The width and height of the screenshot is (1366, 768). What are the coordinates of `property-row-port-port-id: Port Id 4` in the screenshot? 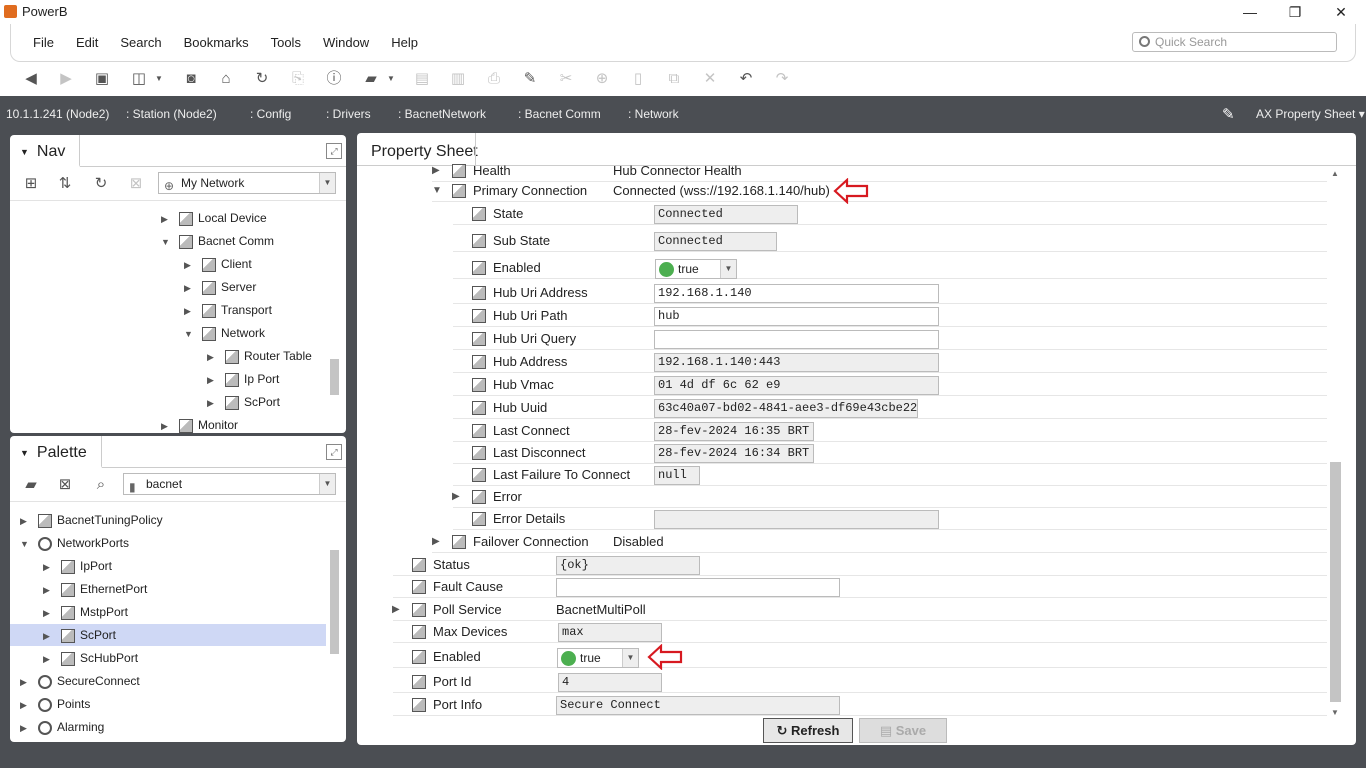 It's located at (860, 682).